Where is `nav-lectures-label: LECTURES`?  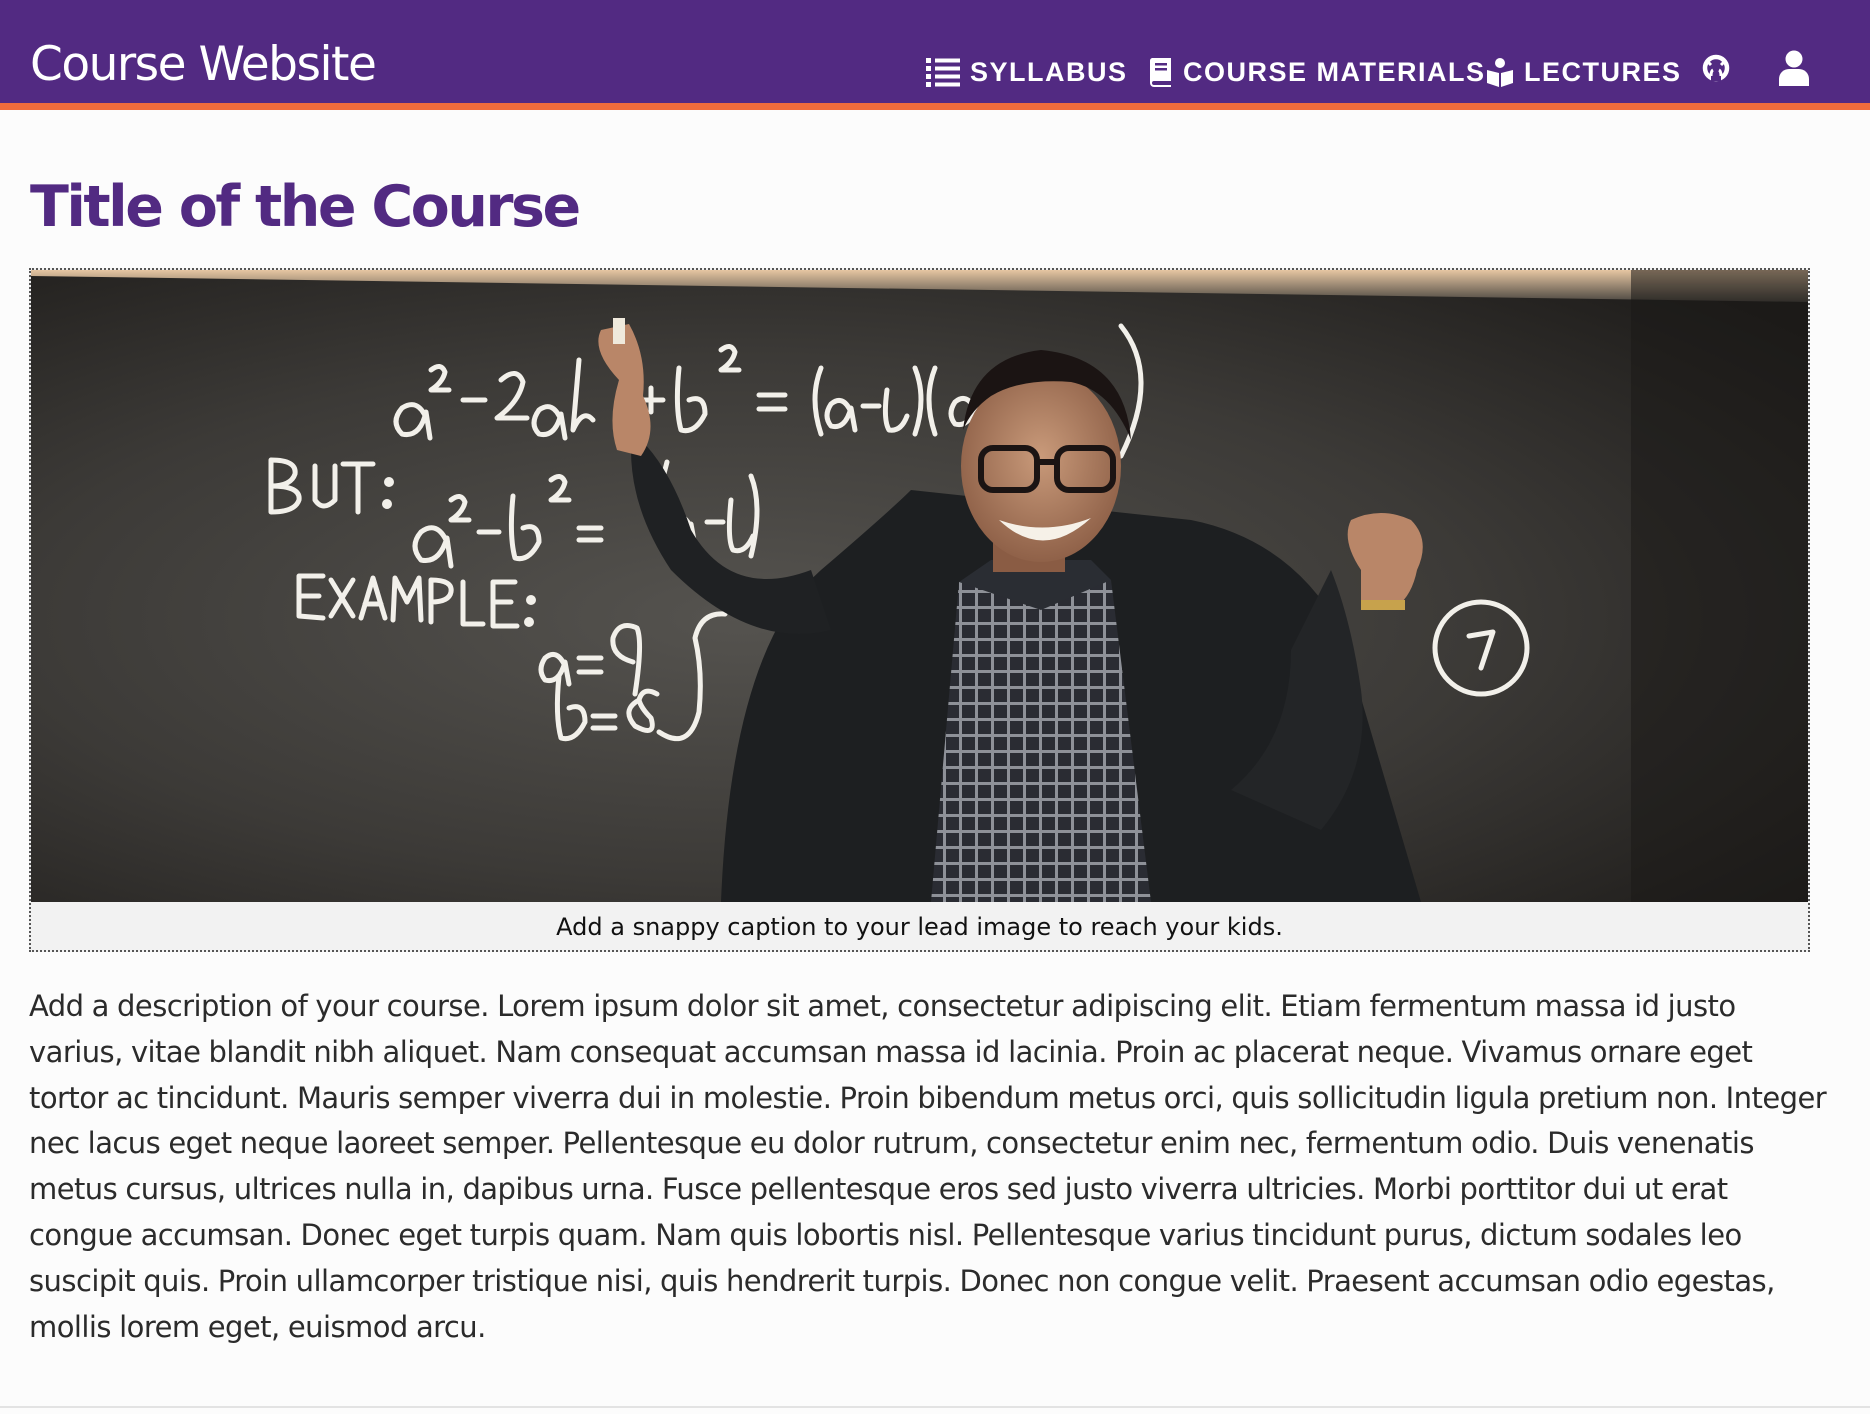
nav-lectures-label: LECTURES is located at coordinates (1603, 71).